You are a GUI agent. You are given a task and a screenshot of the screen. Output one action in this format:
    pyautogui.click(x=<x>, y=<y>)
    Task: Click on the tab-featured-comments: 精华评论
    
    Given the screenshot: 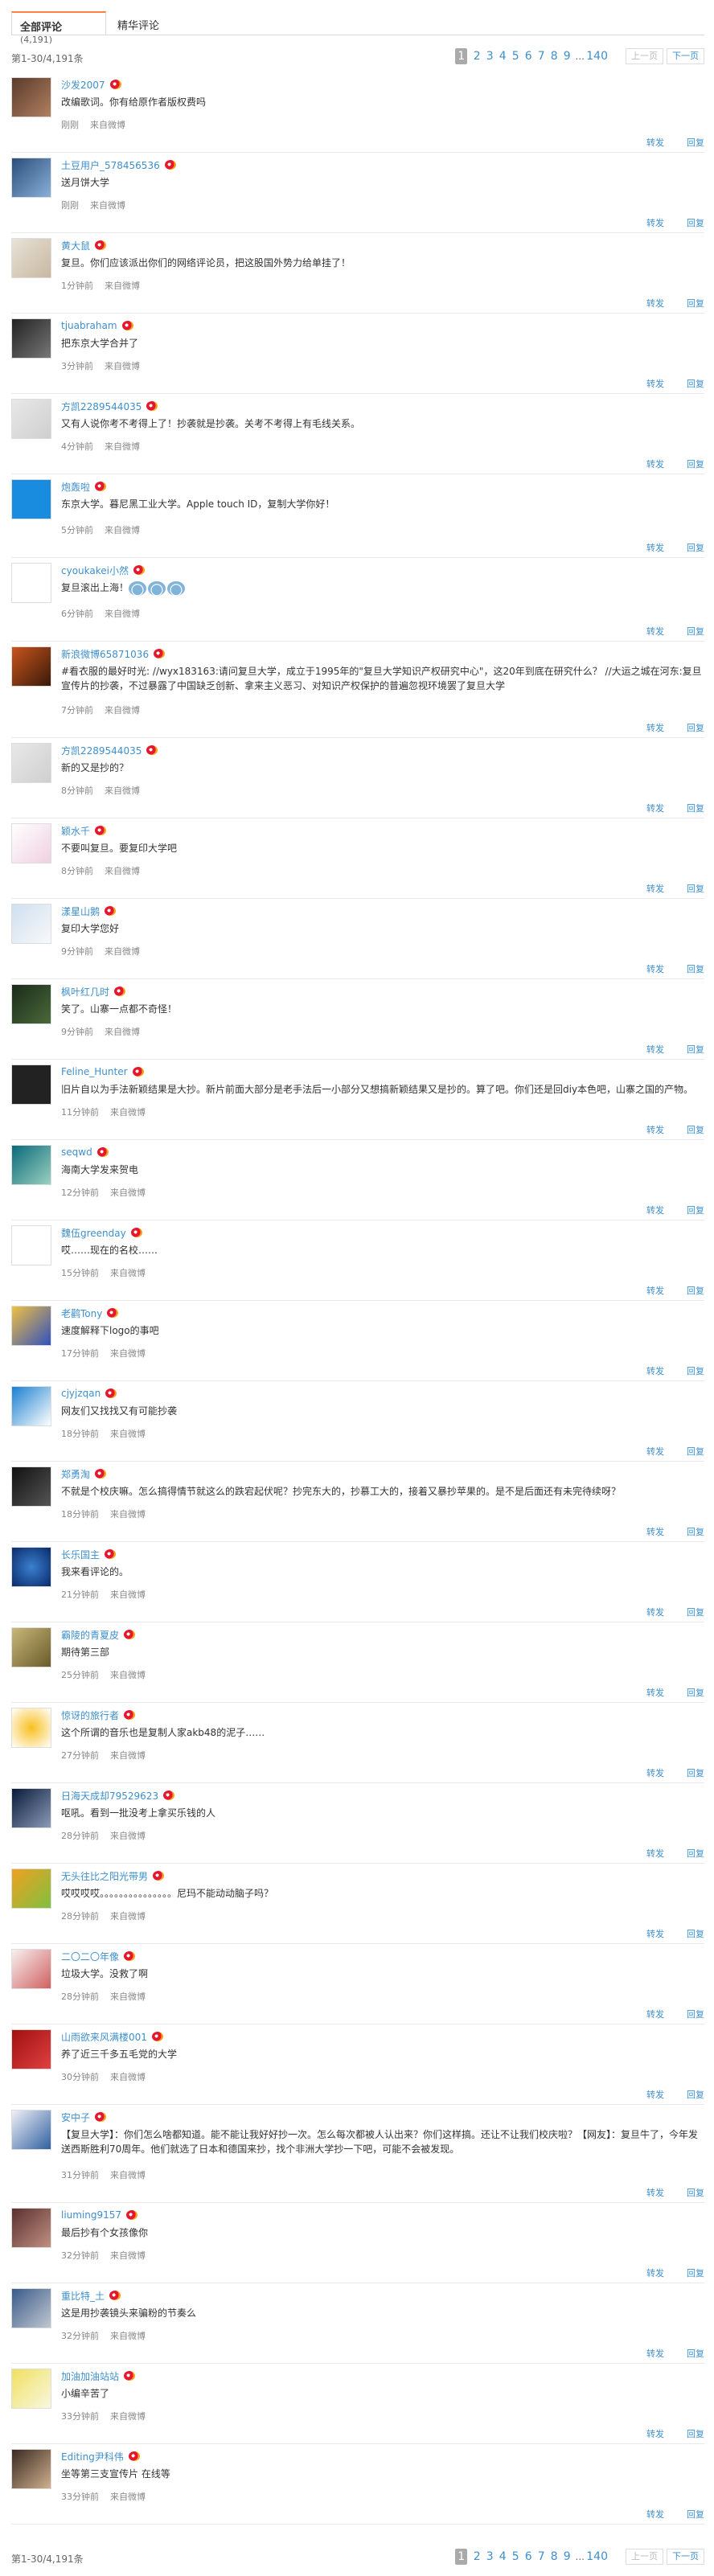 What is the action you would take?
    pyautogui.click(x=143, y=23)
    